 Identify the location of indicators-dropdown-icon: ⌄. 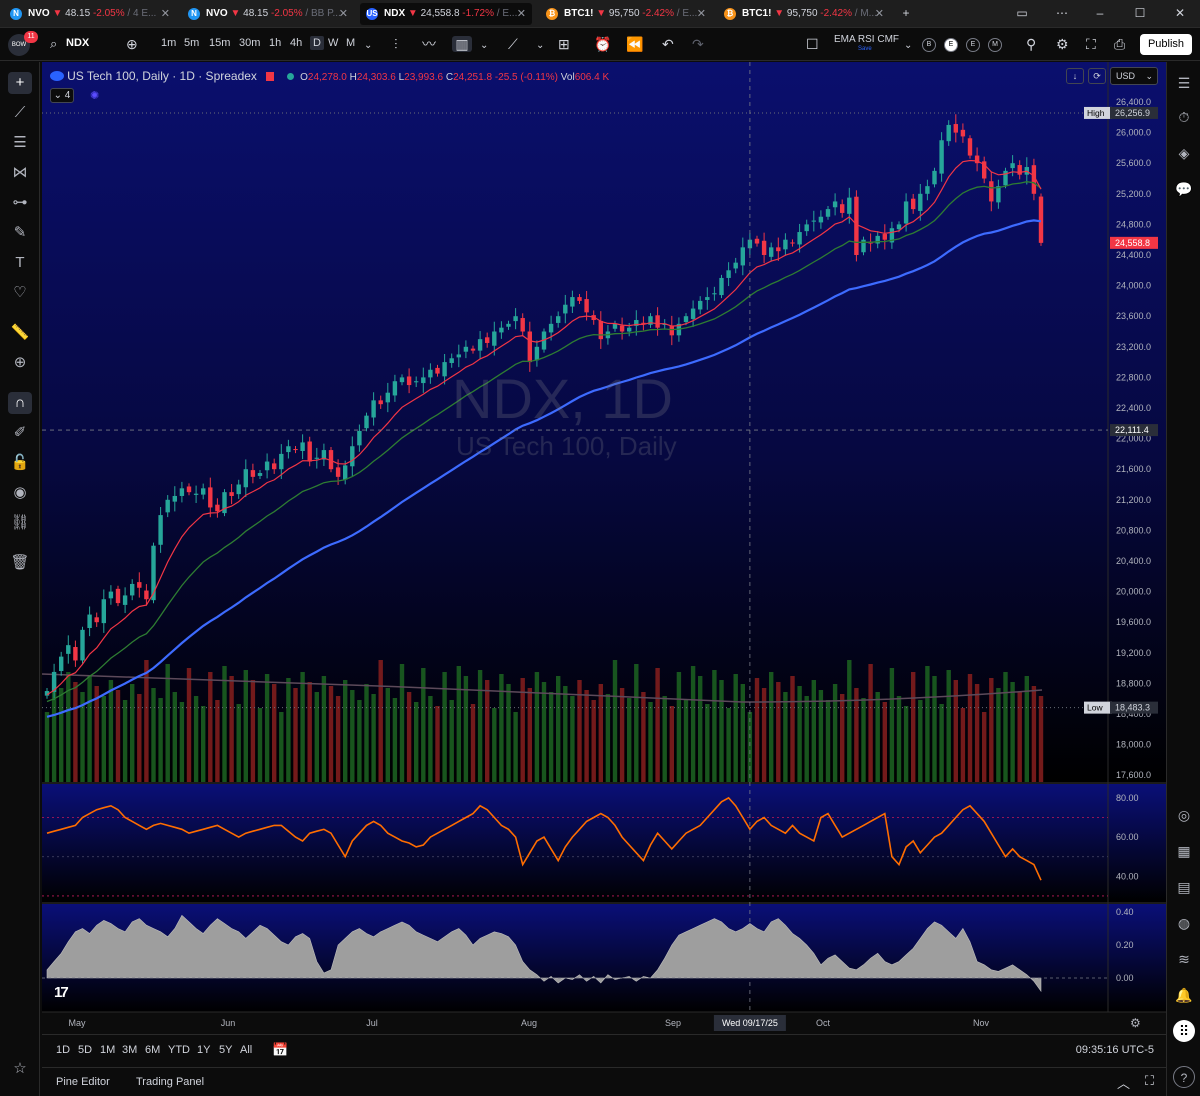
(540, 46).